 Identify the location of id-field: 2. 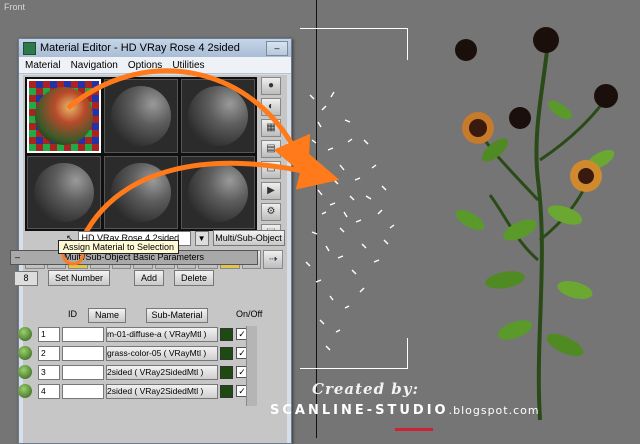
(49, 353).